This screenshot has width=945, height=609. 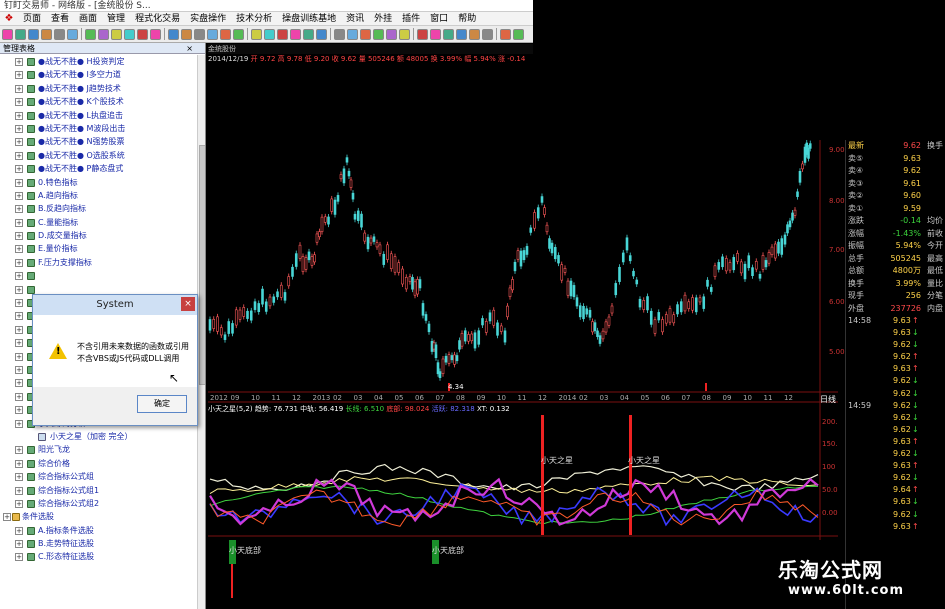 I want to click on tree-item: + ●战无不胜● H投资判定, so click(x=98, y=61).